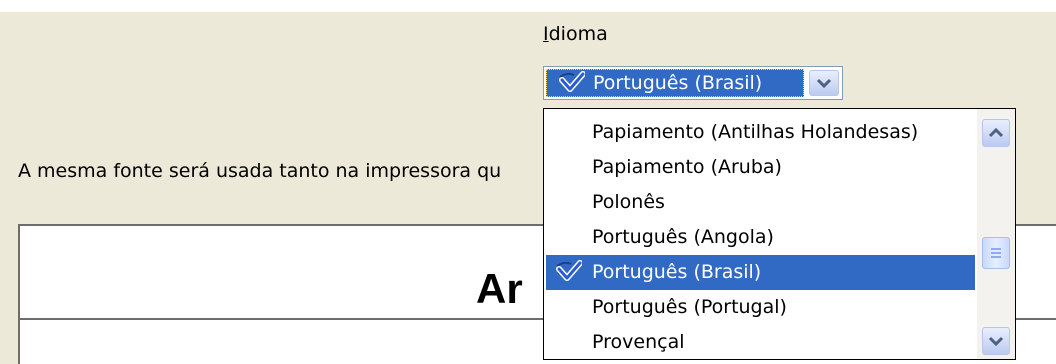 The width and height of the screenshot is (1056, 364). I want to click on combobox-dropdown-button, so click(824, 83).